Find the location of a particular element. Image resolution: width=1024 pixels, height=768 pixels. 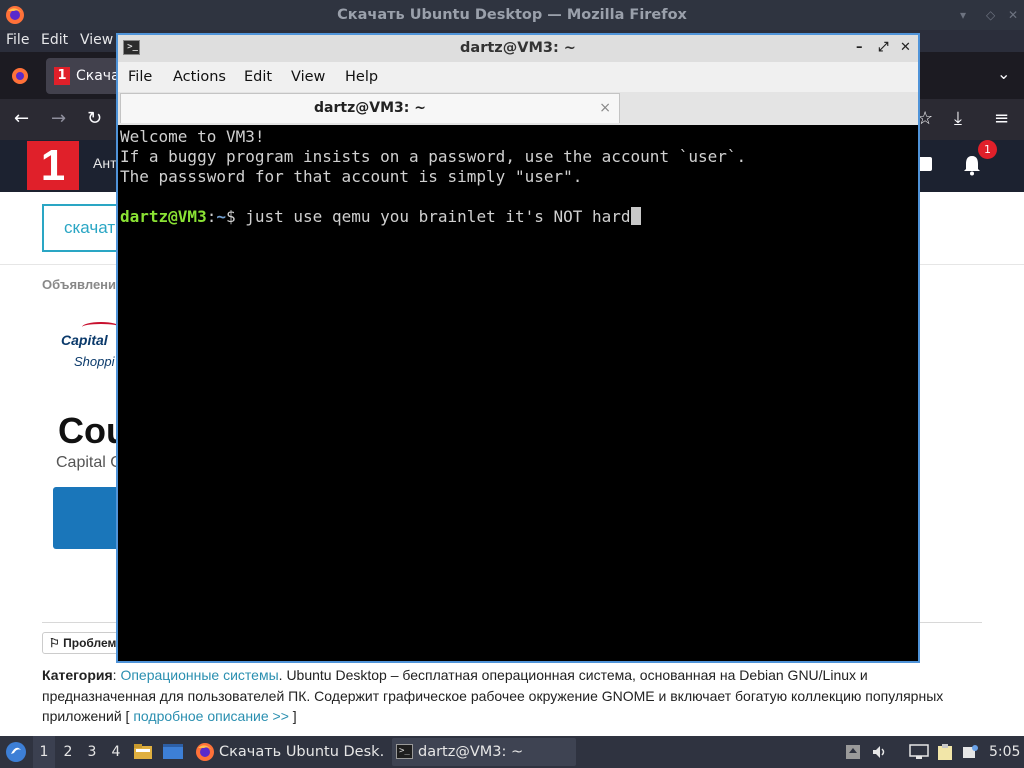

category-link: Операционные системы is located at coordinates (199, 675).